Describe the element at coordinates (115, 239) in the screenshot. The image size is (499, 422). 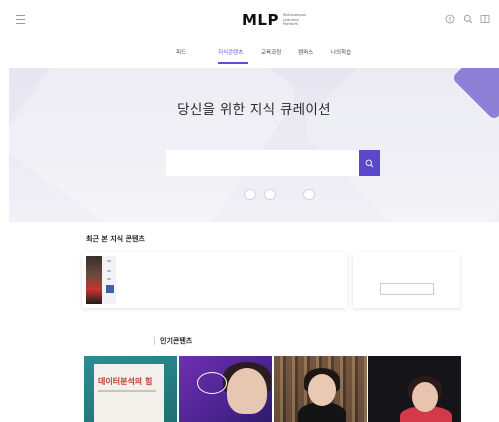
I see `recent-section-title: 최근 본 지식 콘텐츠` at that location.